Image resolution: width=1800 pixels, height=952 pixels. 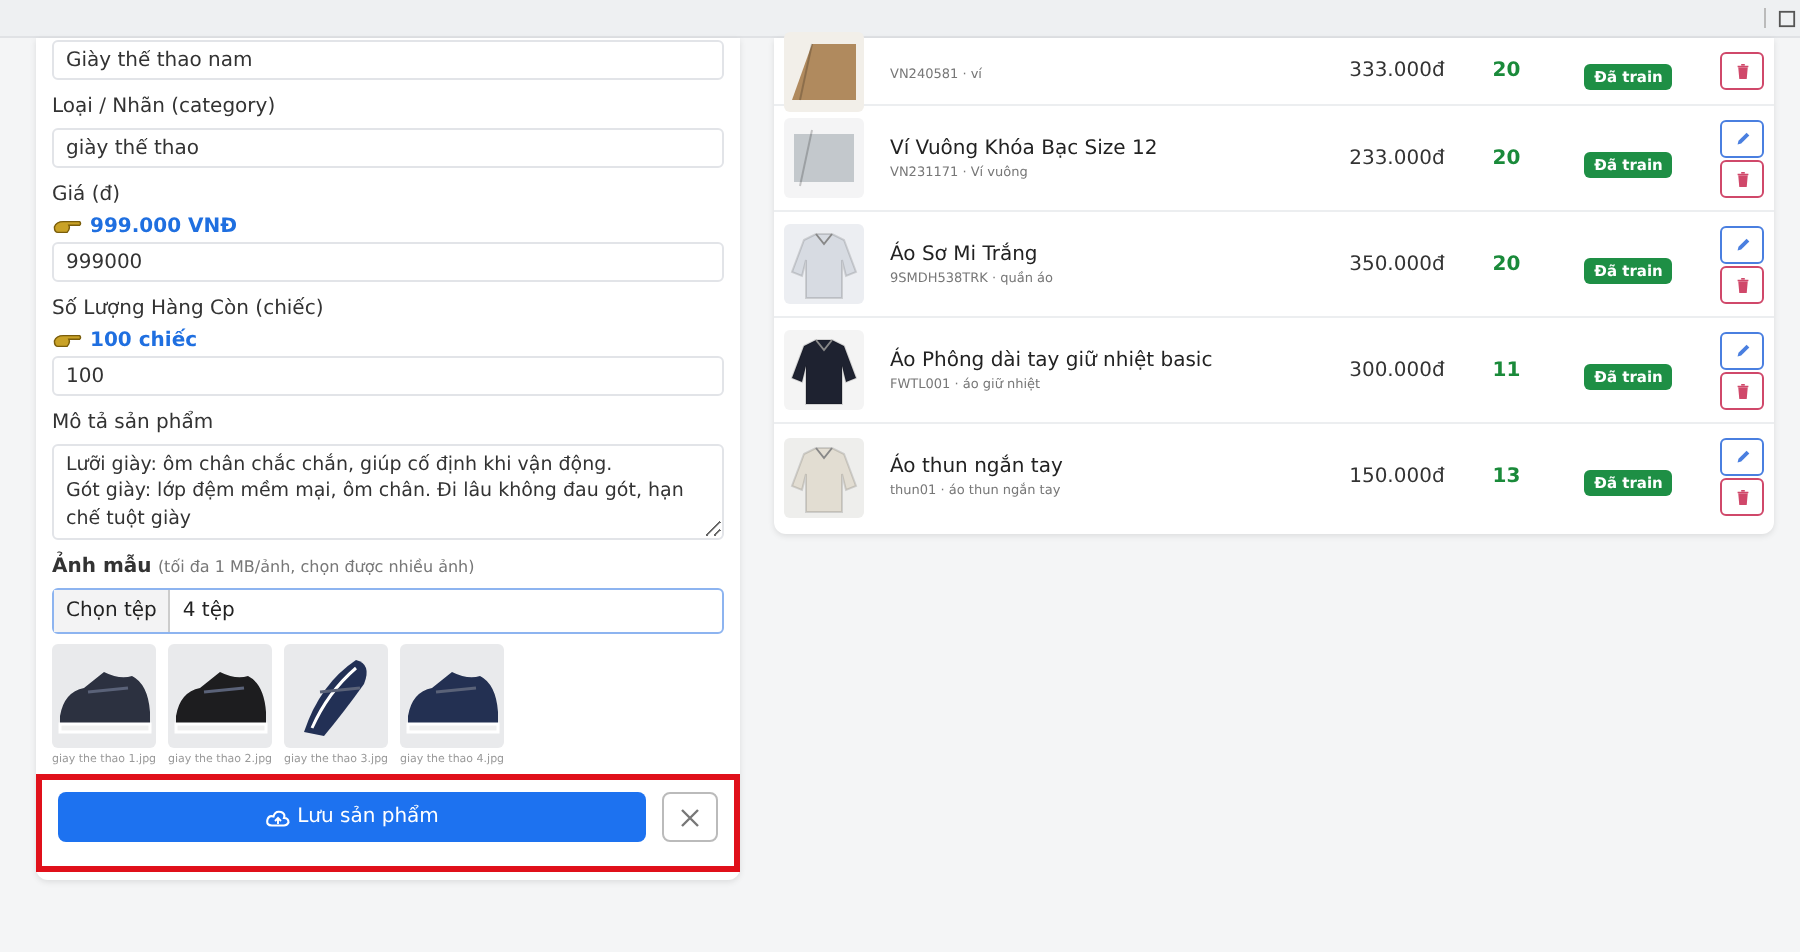 What do you see at coordinates (388, 611) in the screenshot?
I see `file-input: Chọn tệp 4 tệp` at bounding box center [388, 611].